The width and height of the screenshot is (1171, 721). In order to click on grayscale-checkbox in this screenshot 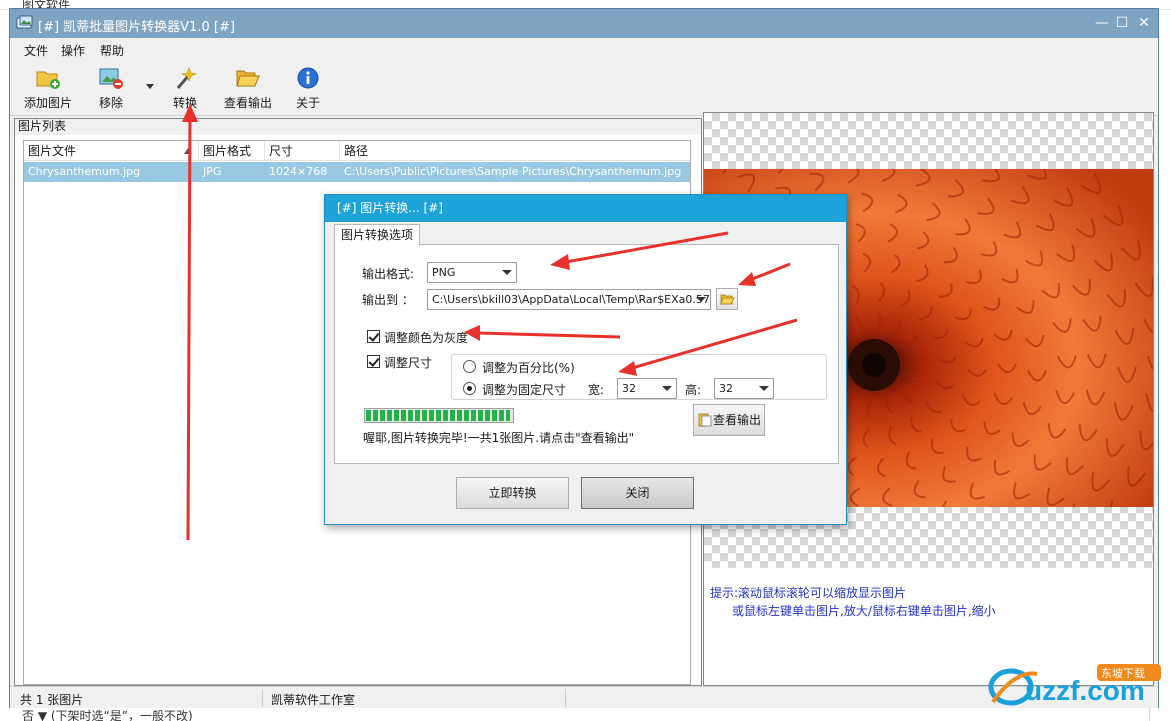, I will do `click(373, 336)`.